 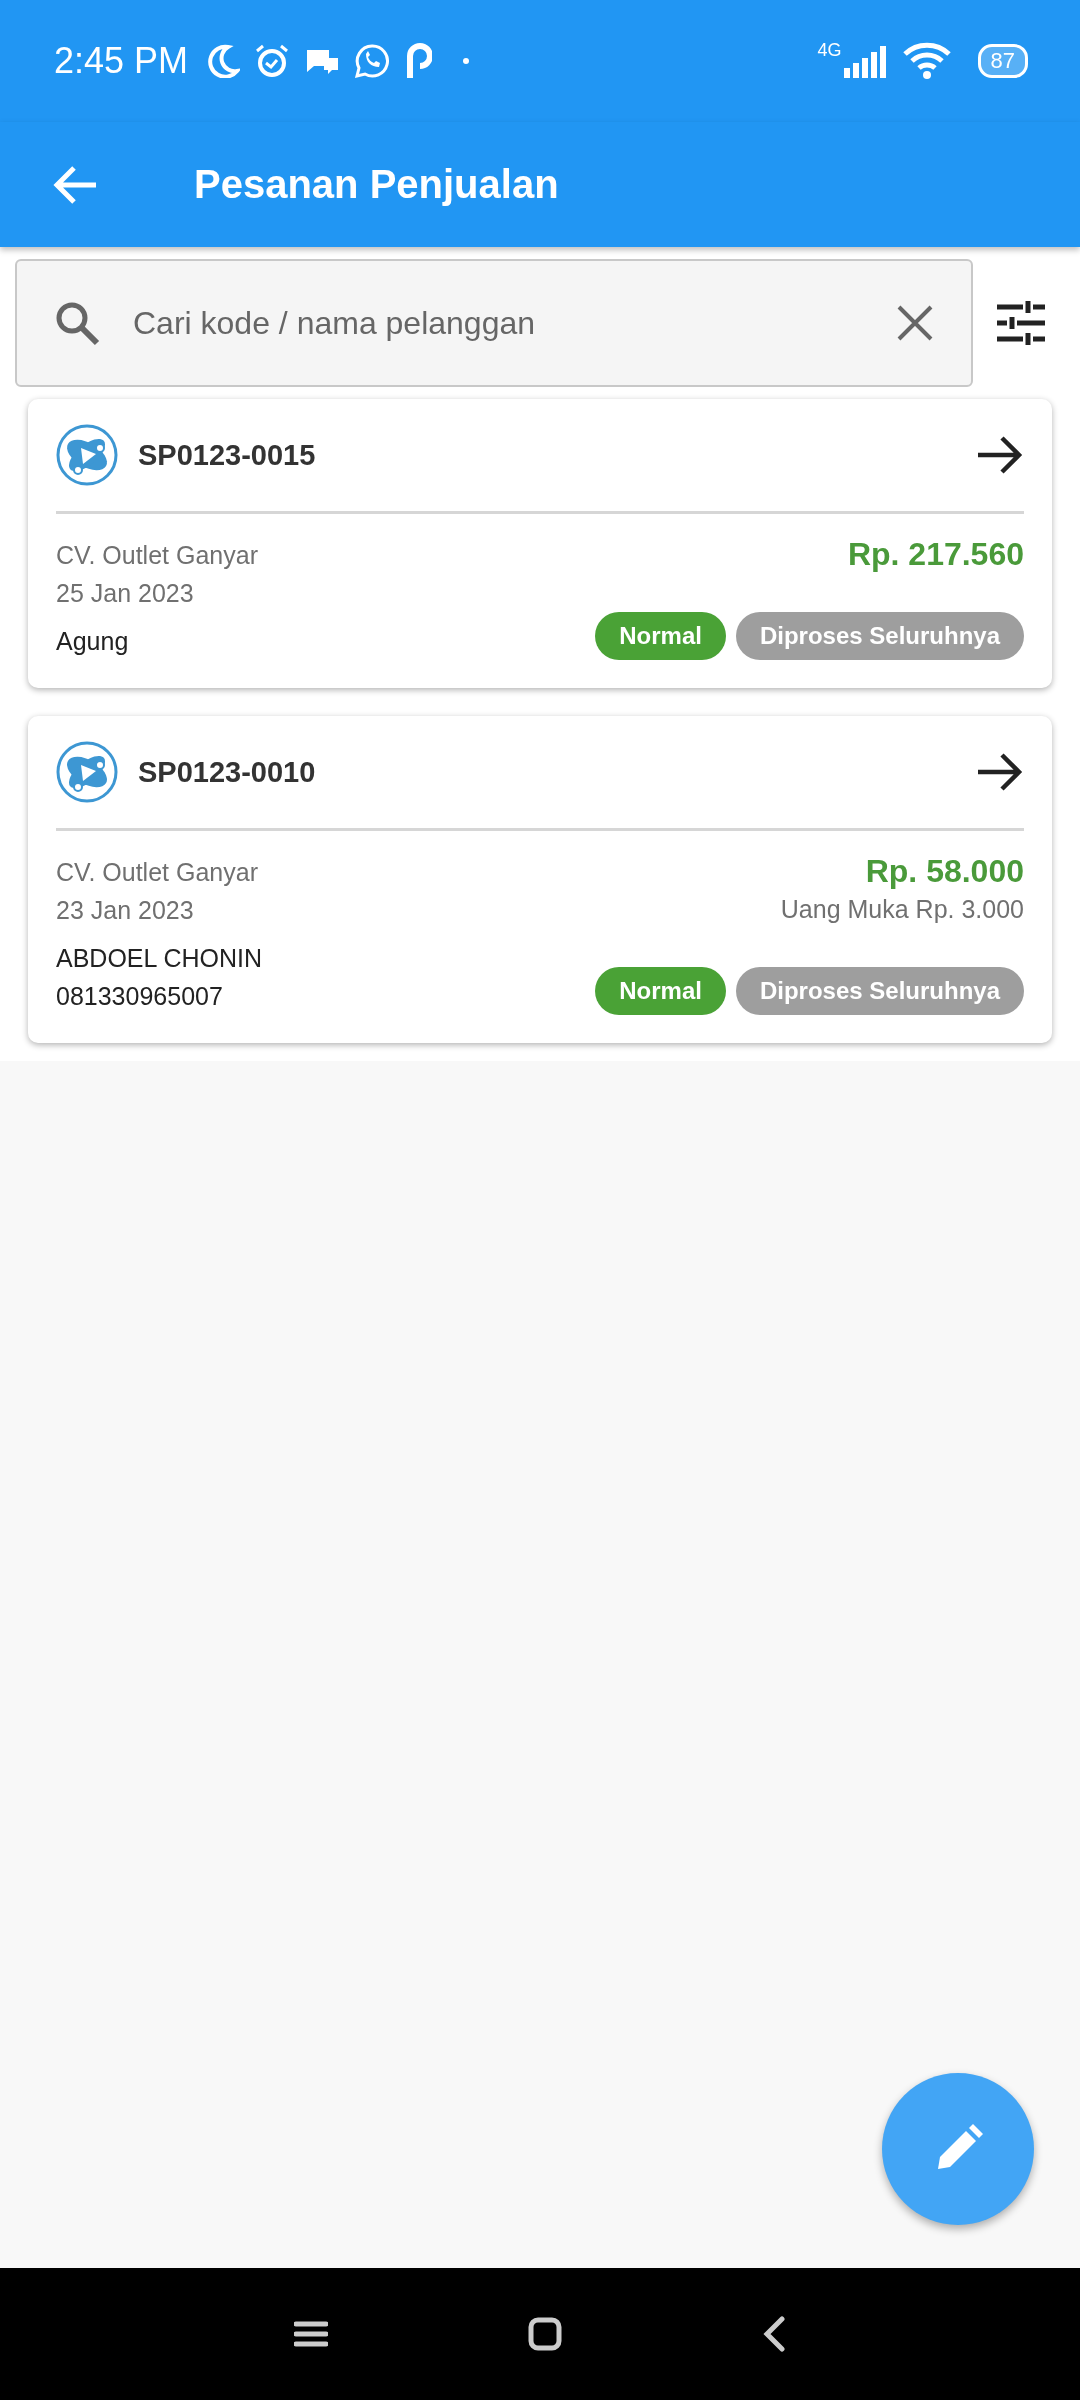 I want to click on nav-back-button, so click(x=774, y=2334).